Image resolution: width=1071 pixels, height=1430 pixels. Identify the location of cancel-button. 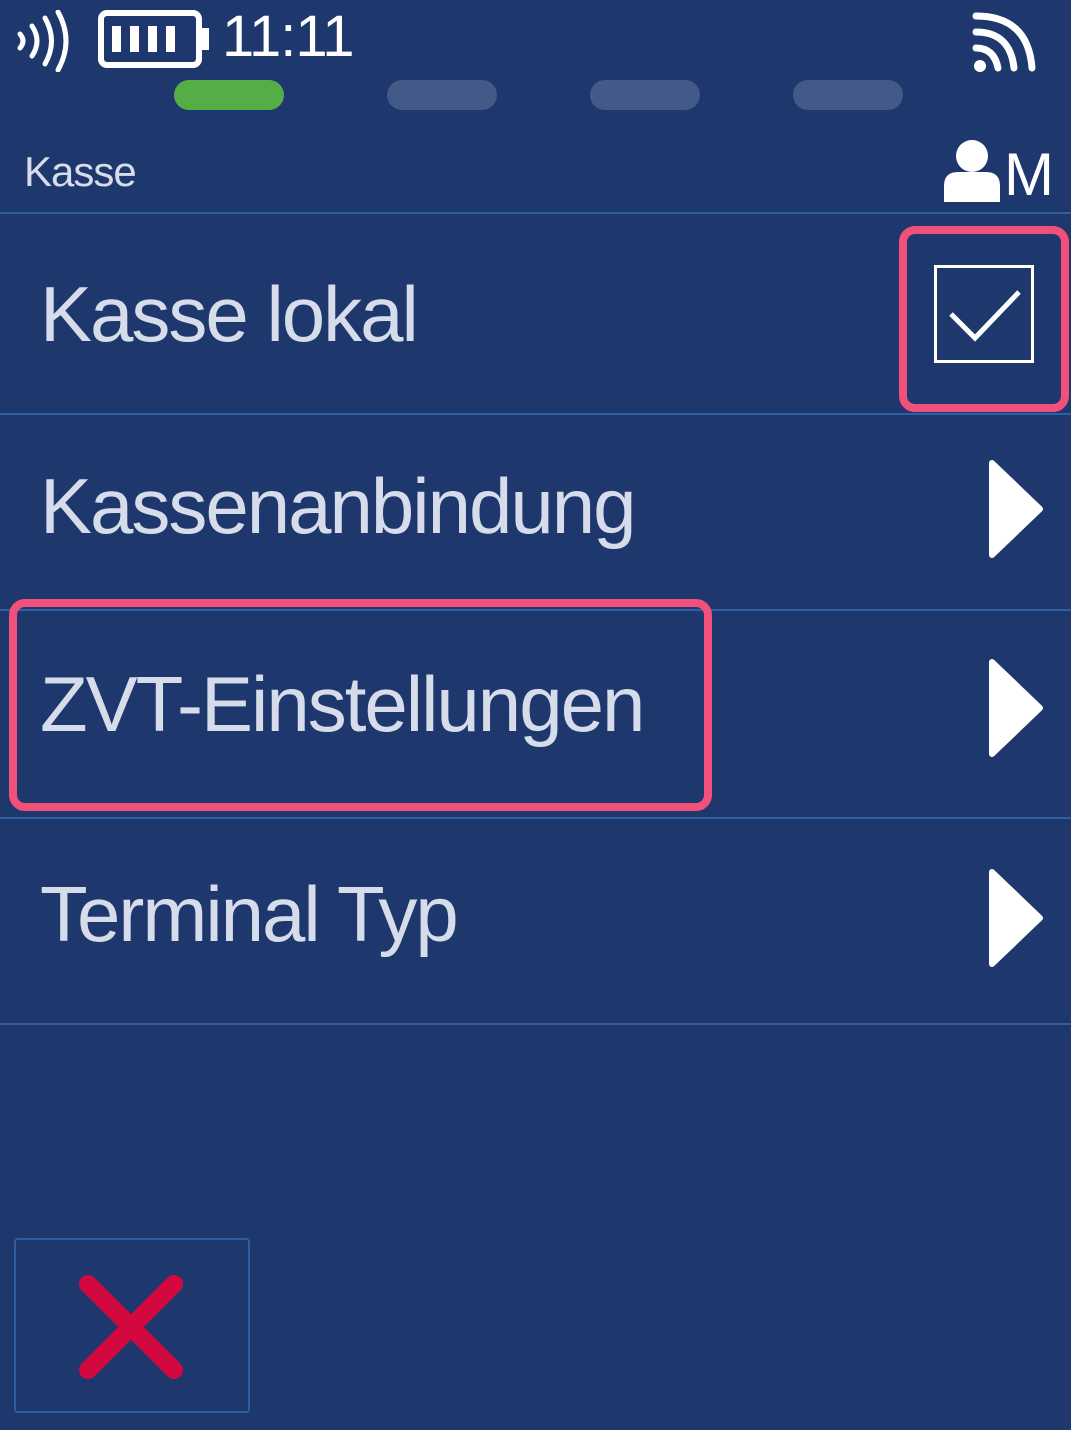
(132, 1325).